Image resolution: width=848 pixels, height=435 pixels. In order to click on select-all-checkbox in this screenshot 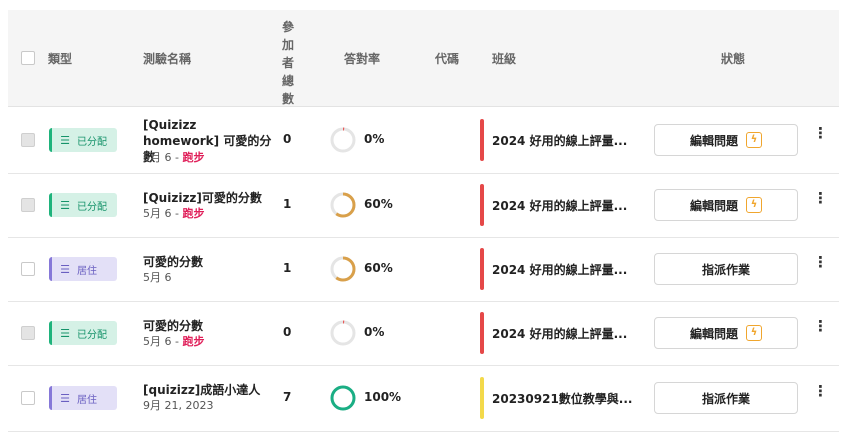, I will do `click(28, 58)`.